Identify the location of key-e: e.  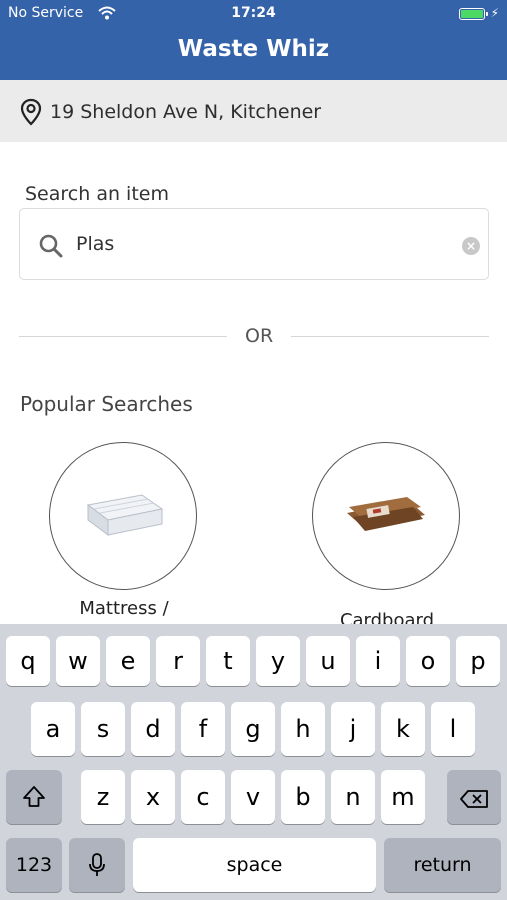
(128, 661).